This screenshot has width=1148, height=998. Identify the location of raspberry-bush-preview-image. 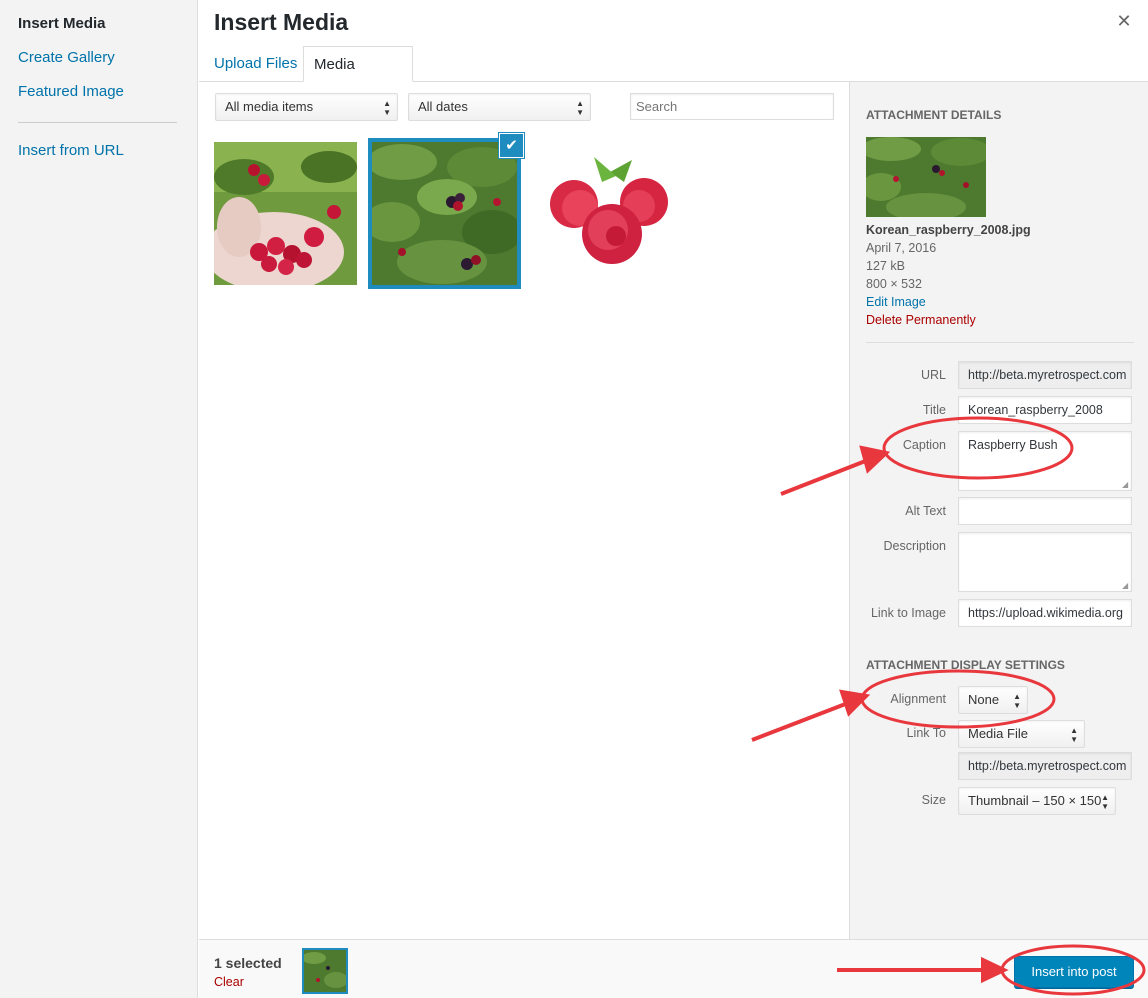
(926, 177).